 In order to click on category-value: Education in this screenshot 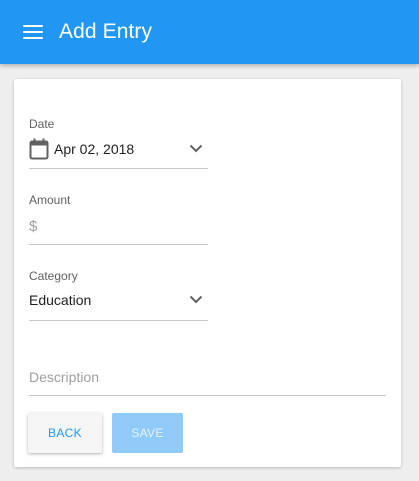, I will do `click(60, 300)`.